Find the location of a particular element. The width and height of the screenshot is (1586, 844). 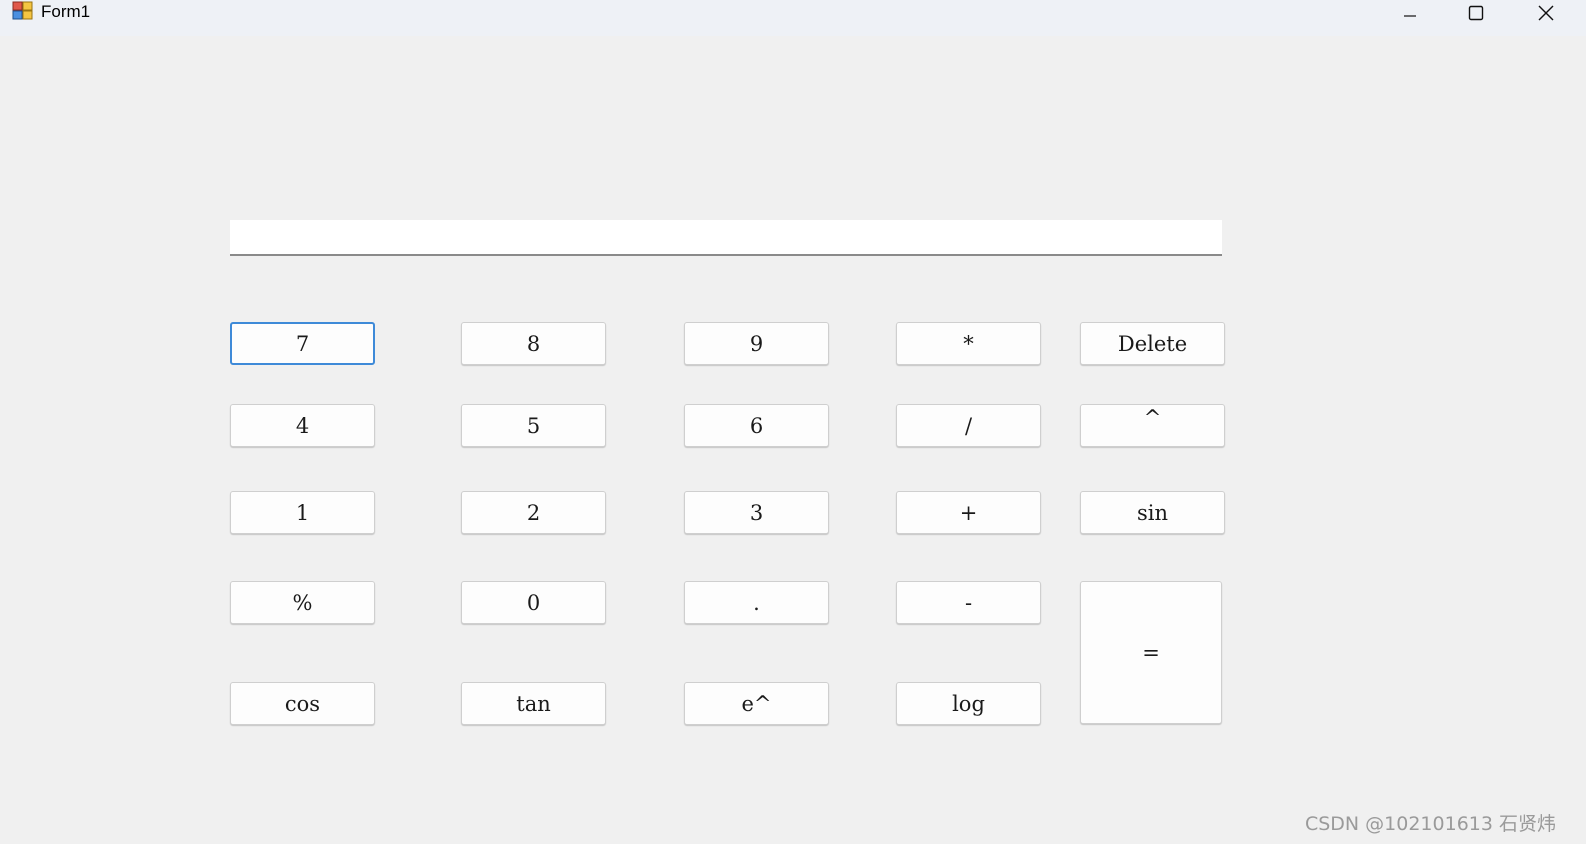

close-icon is located at coordinates (1546, 13).